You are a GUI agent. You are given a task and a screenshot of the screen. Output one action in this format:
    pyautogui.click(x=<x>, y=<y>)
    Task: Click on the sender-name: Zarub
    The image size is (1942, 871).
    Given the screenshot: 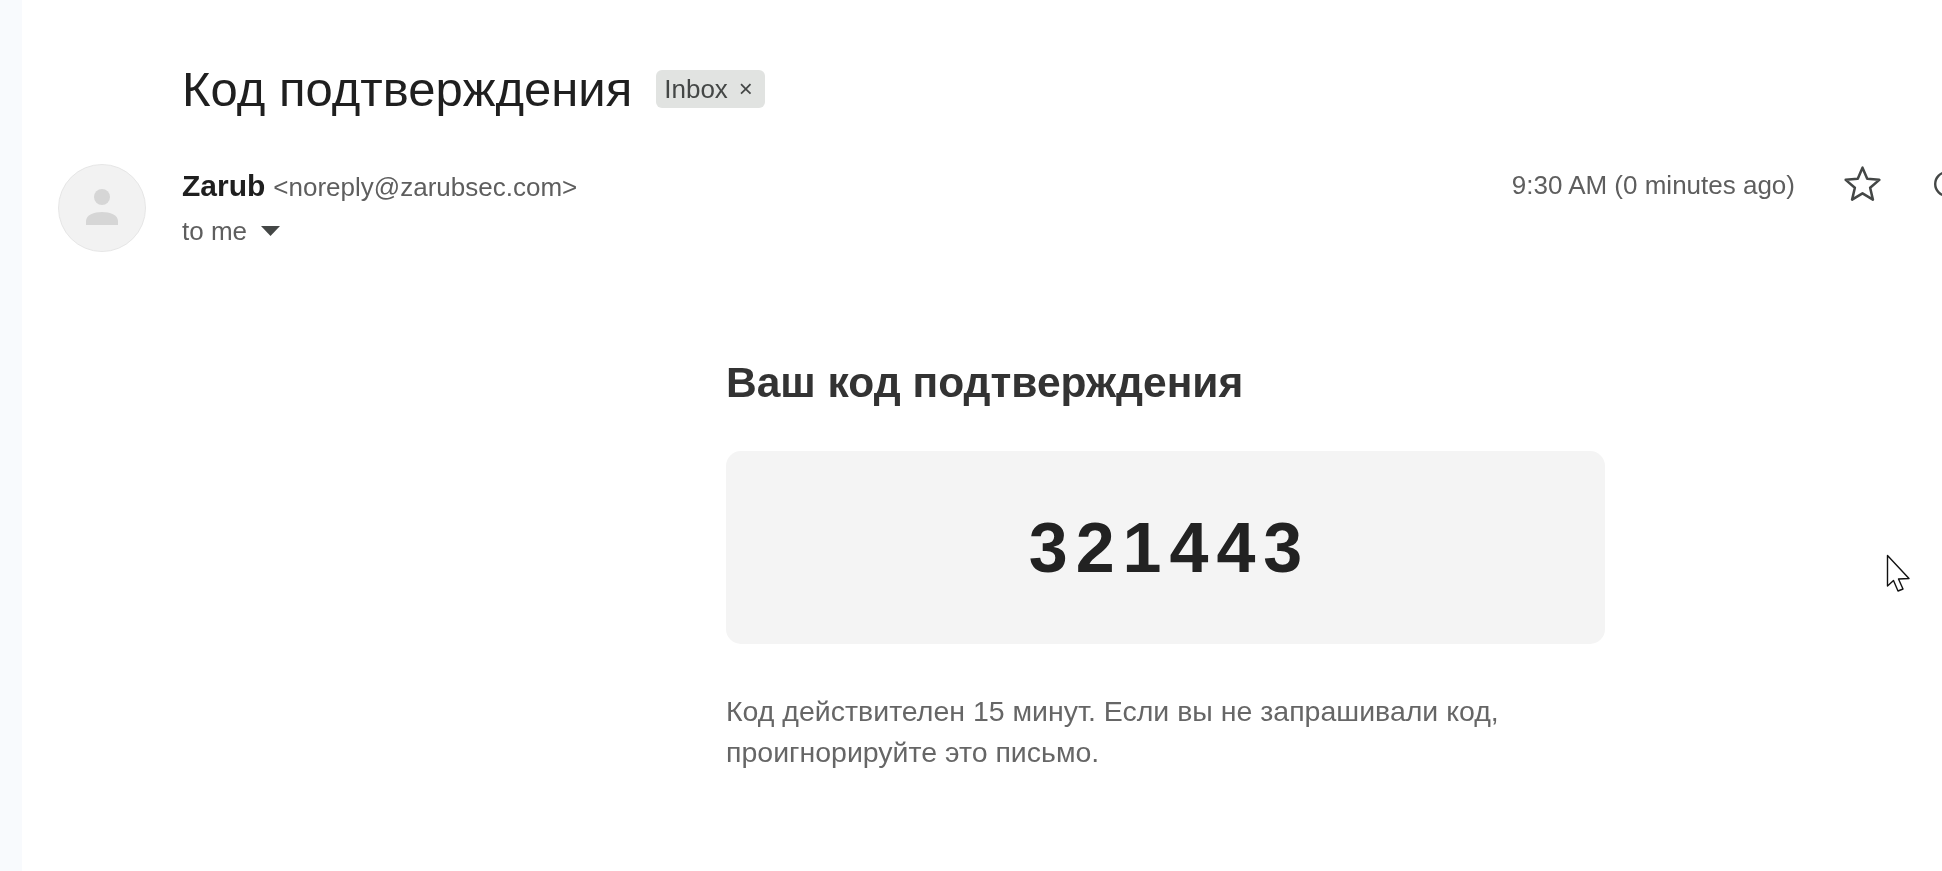 What is the action you would take?
    pyautogui.click(x=224, y=186)
    